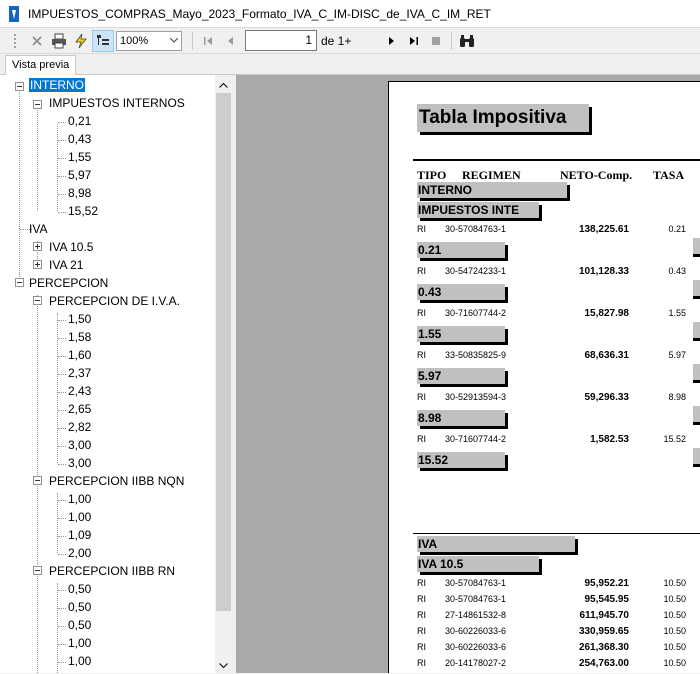 This screenshot has height=674, width=700. What do you see at coordinates (114, 301) in the screenshot?
I see `tree-node-percepcion-iva: PERCEPCION DE I.V.A.` at bounding box center [114, 301].